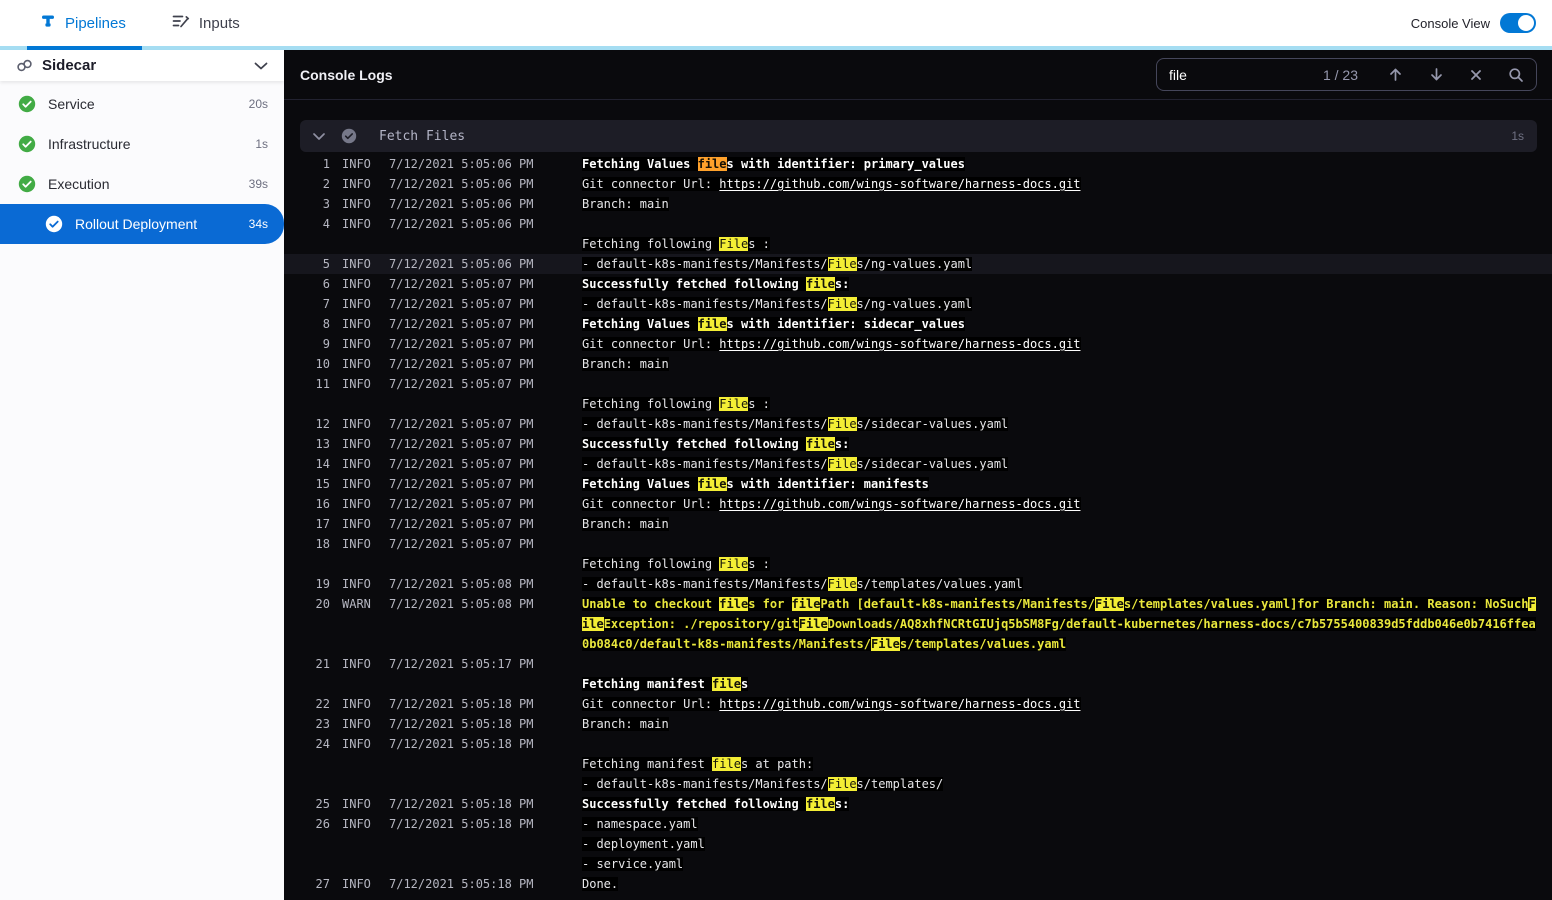 The width and height of the screenshot is (1552, 900). Describe the element at coordinates (1436, 74) in the screenshot. I see `arrow-down-icon` at that location.